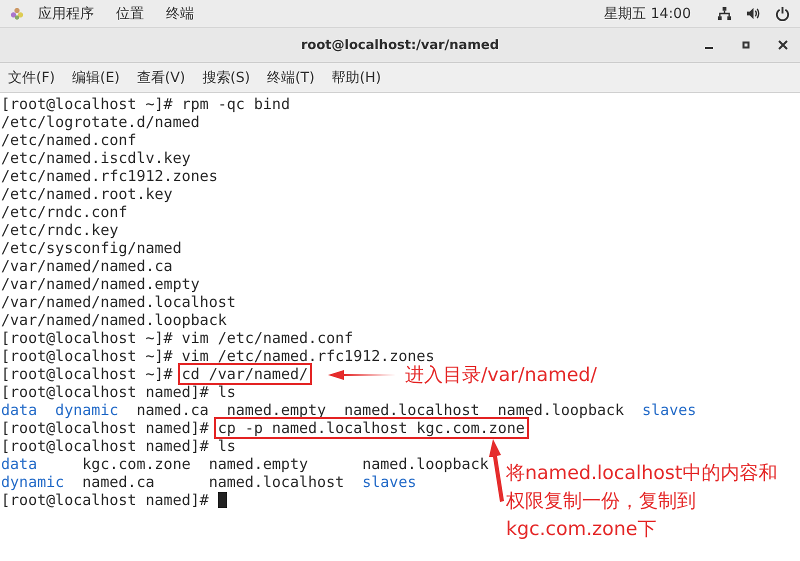 The height and width of the screenshot is (561, 800). Describe the element at coordinates (236, 104) in the screenshot. I see `command-text: rpm -qc bind` at that location.